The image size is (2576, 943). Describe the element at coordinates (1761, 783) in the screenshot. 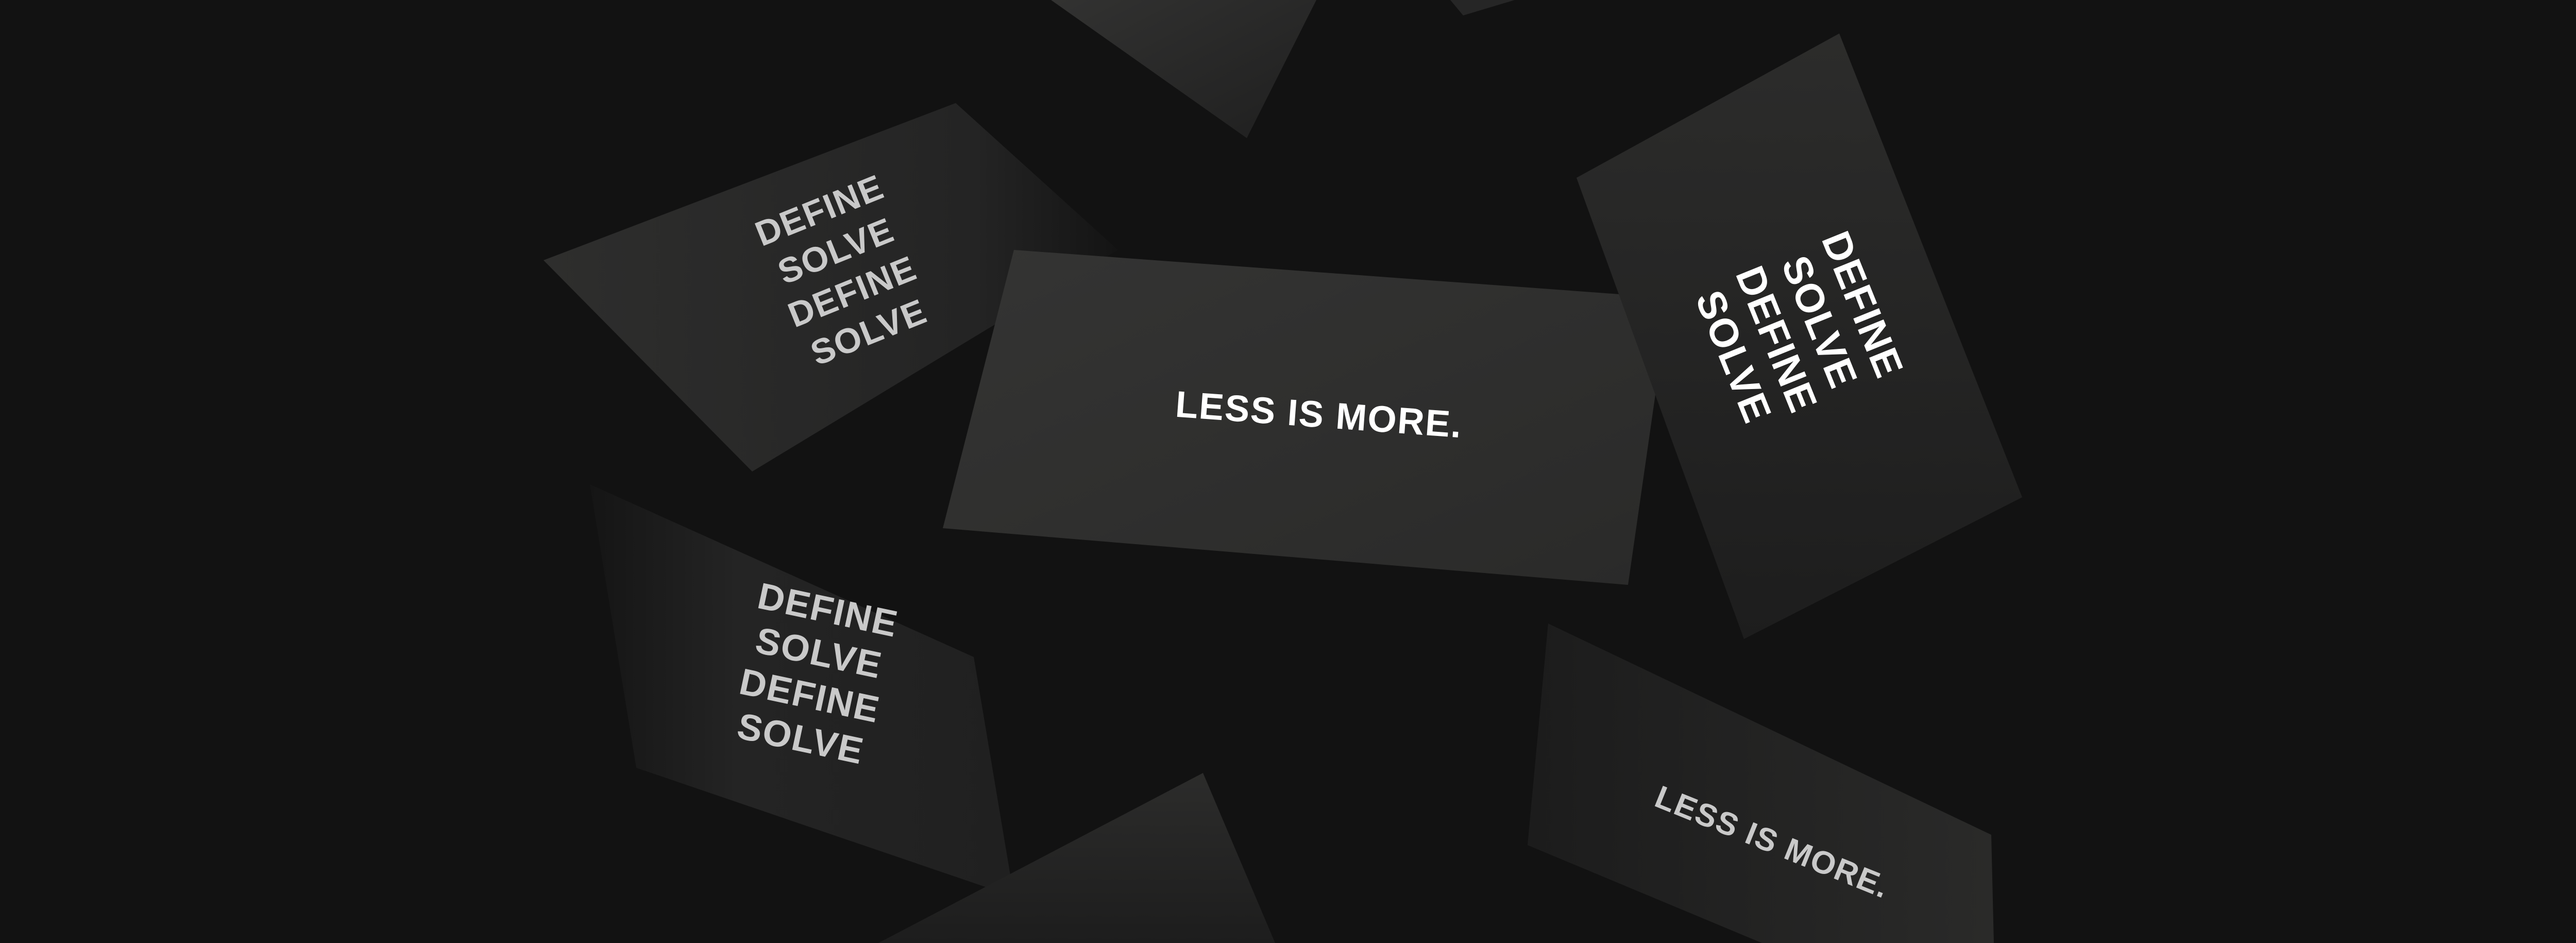

I see `card-less-is-more-lower-right` at that location.